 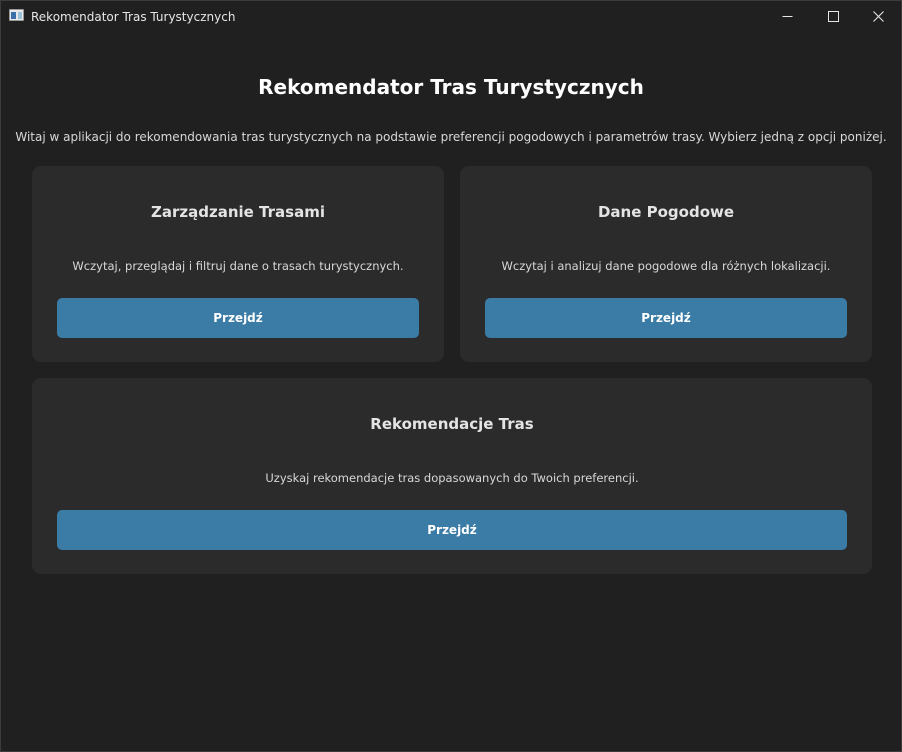 I want to click on minimize-button, so click(x=788, y=16).